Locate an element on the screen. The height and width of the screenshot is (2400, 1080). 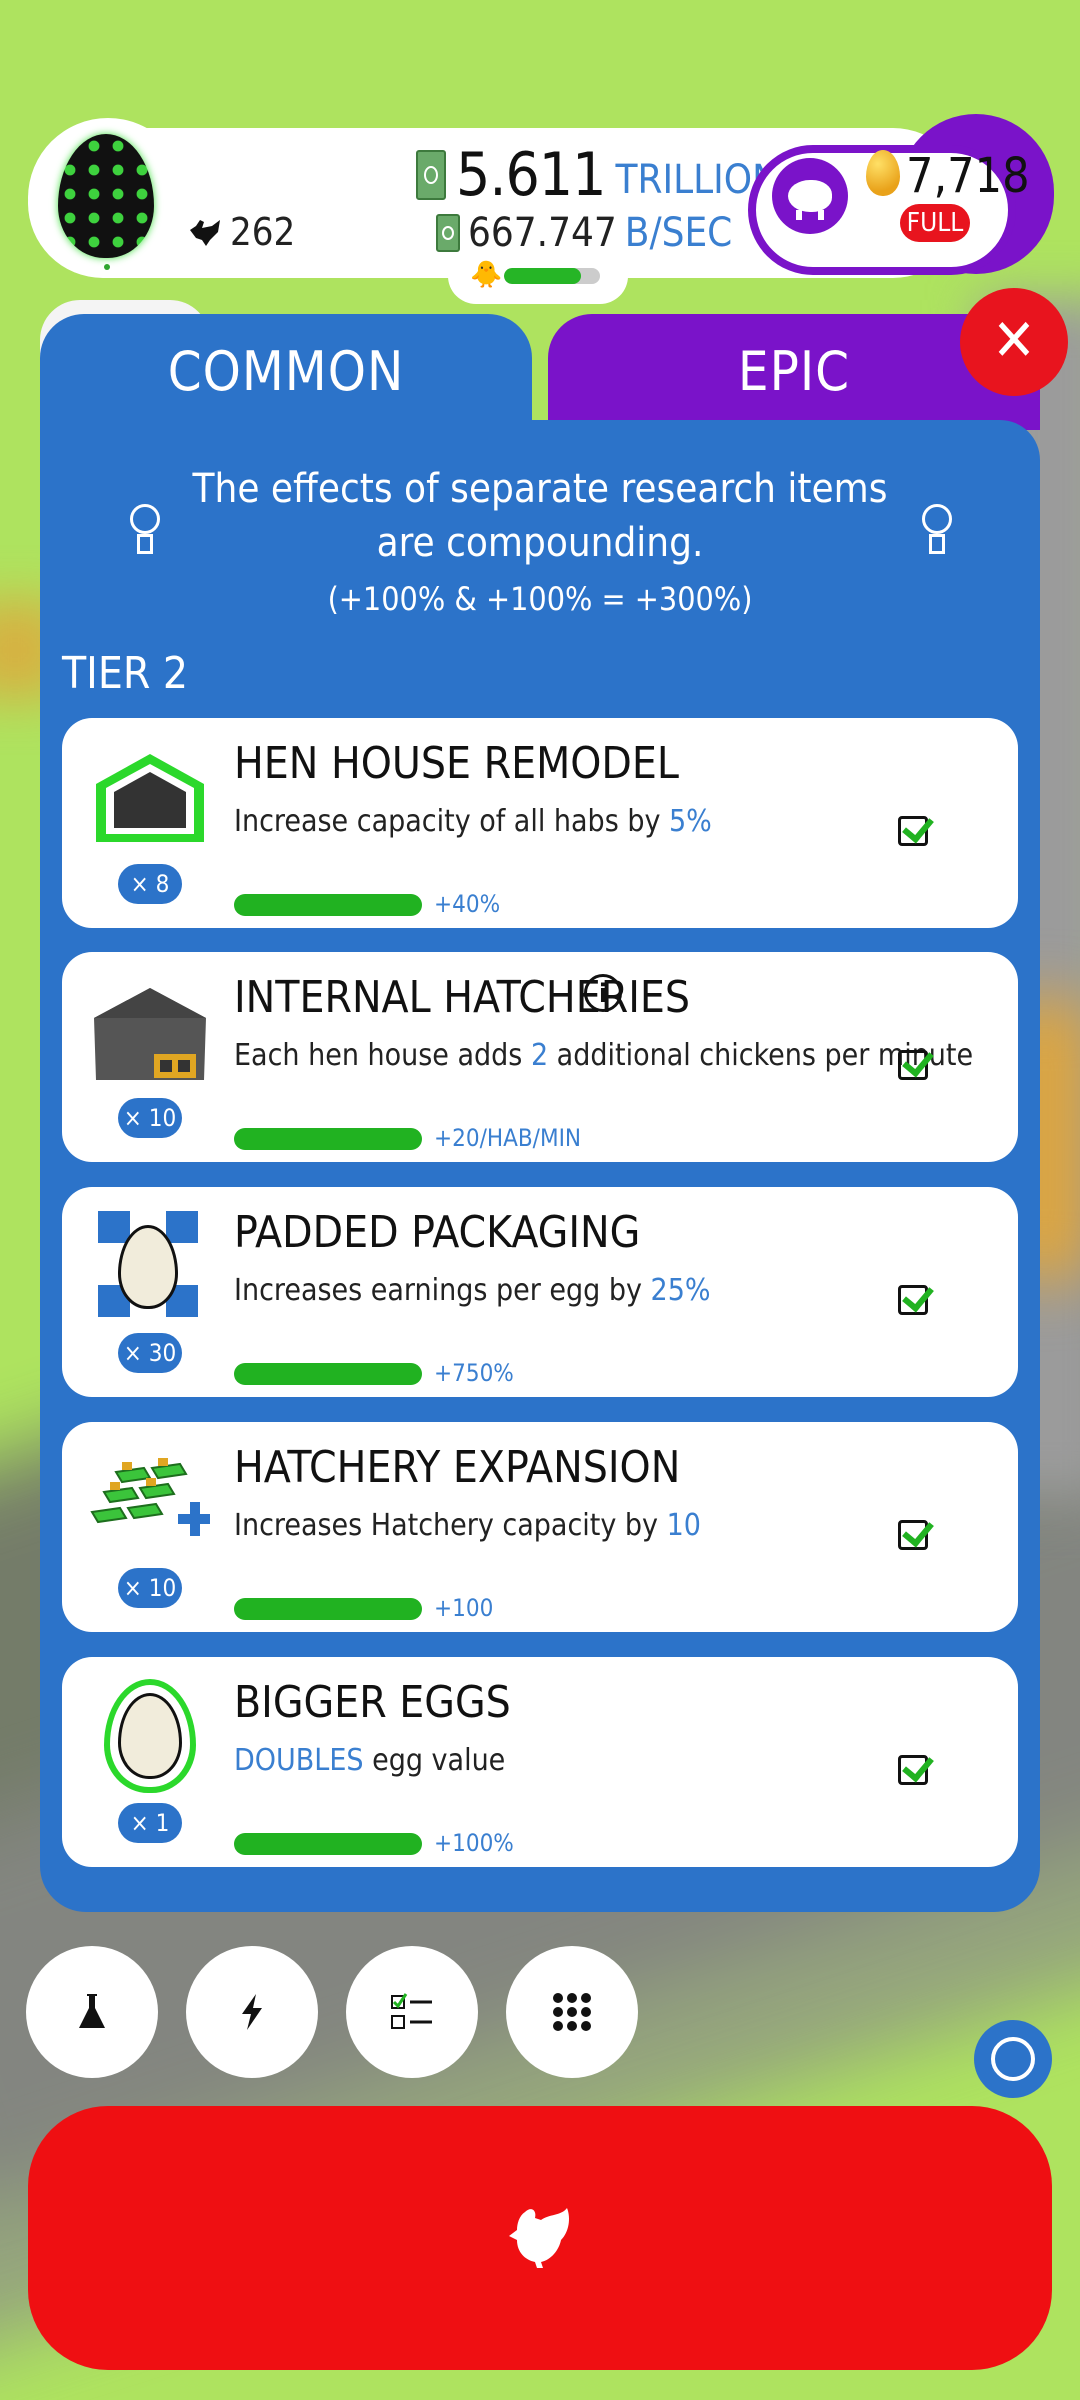
info-example: (+100% & +100% = +300%) is located at coordinates (540, 599).